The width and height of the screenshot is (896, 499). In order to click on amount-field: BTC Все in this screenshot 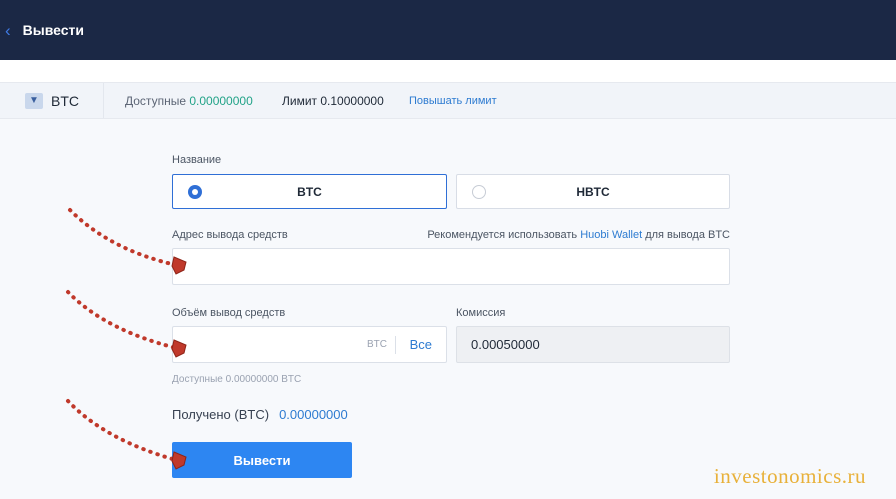, I will do `click(309, 344)`.